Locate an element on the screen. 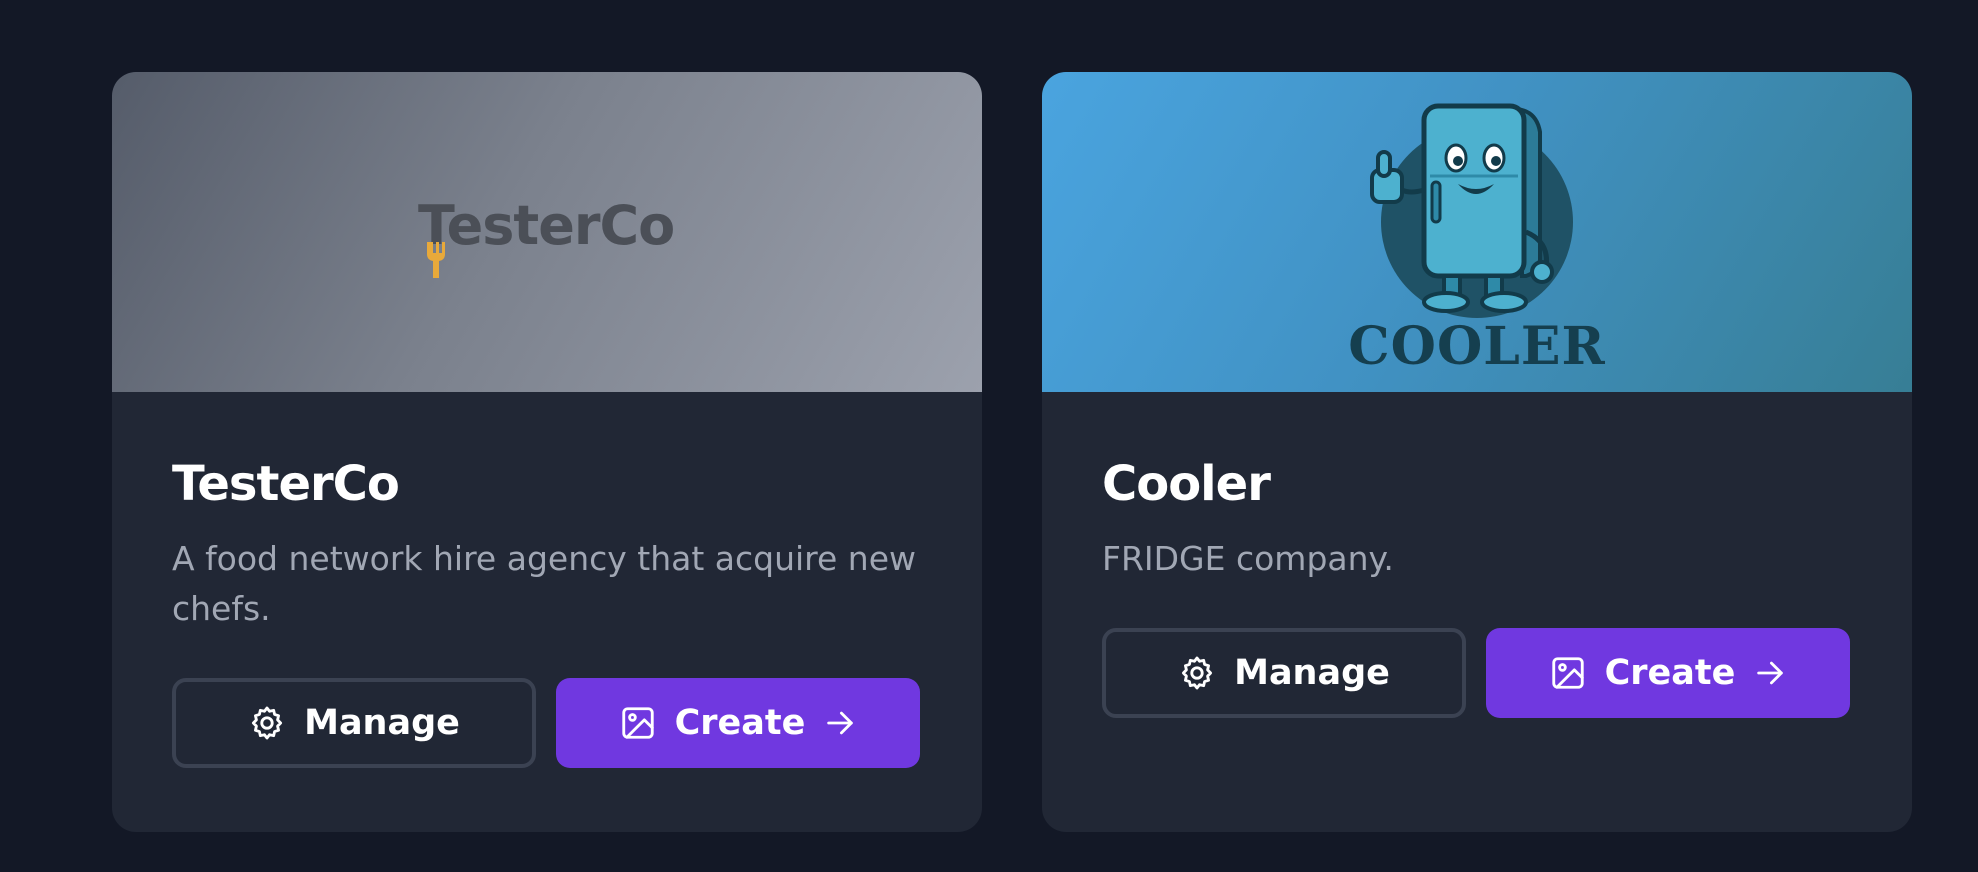 This screenshot has height=872, width=1978. testerco-logo: TesterCo is located at coordinates (548, 239).